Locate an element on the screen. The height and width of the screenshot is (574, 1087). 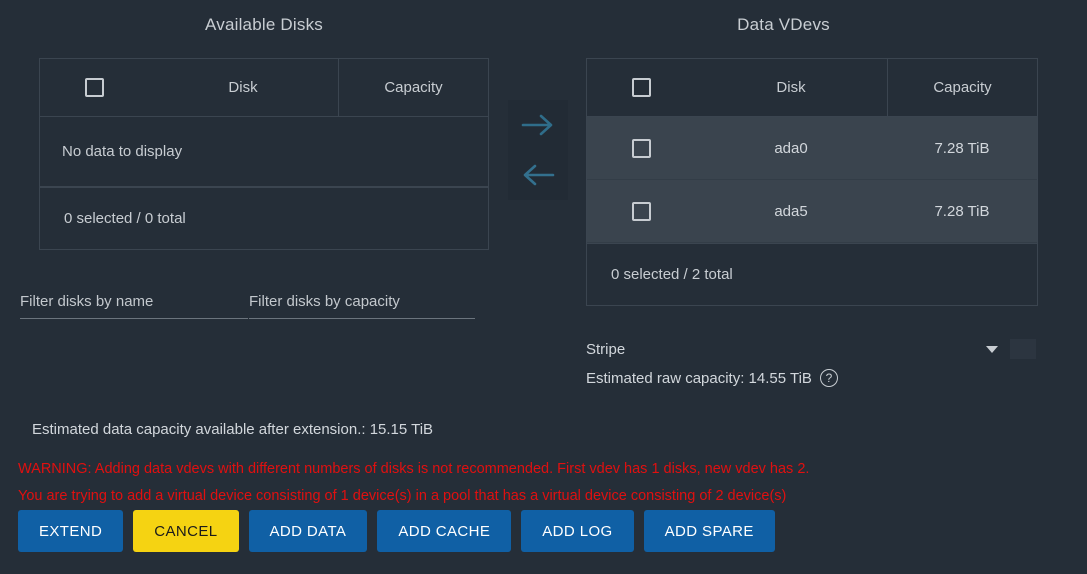
filter-disks-by-capacity-field is located at coordinates (362, 302).